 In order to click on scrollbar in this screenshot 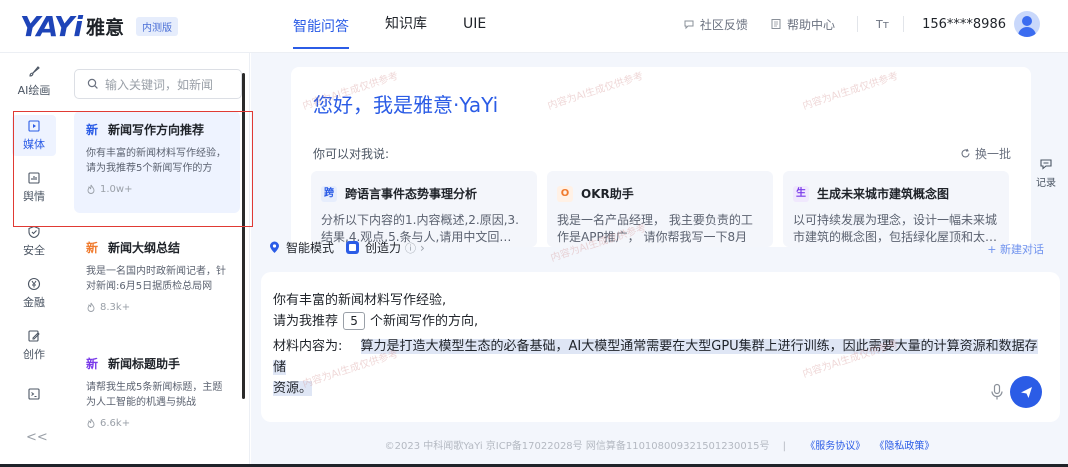, I will do `click(243, 236)`.